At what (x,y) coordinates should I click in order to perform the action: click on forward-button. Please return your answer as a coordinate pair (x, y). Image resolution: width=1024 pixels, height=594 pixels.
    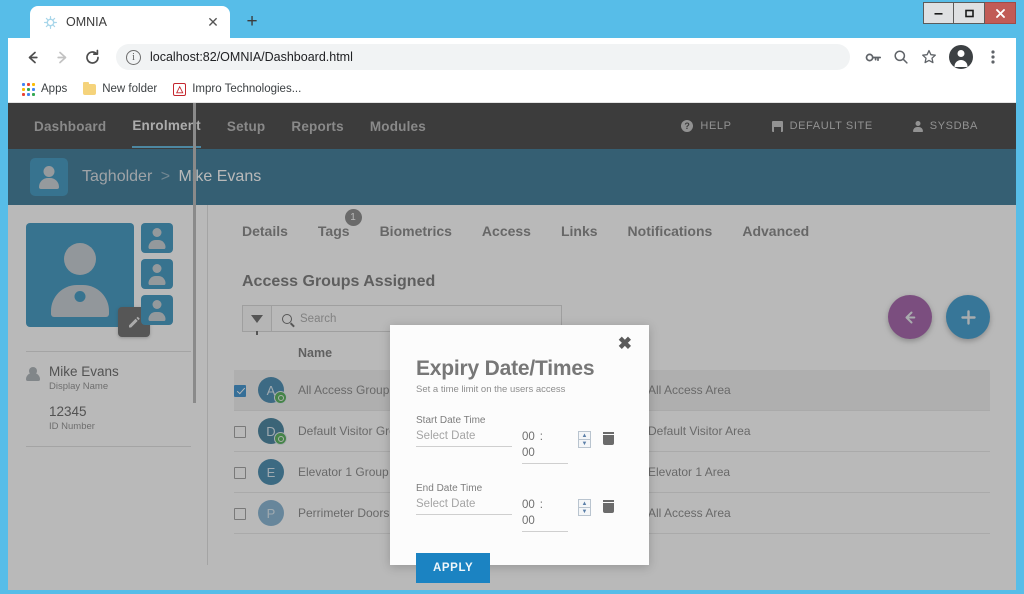
    Looking at the image, I should click on (62, 57).